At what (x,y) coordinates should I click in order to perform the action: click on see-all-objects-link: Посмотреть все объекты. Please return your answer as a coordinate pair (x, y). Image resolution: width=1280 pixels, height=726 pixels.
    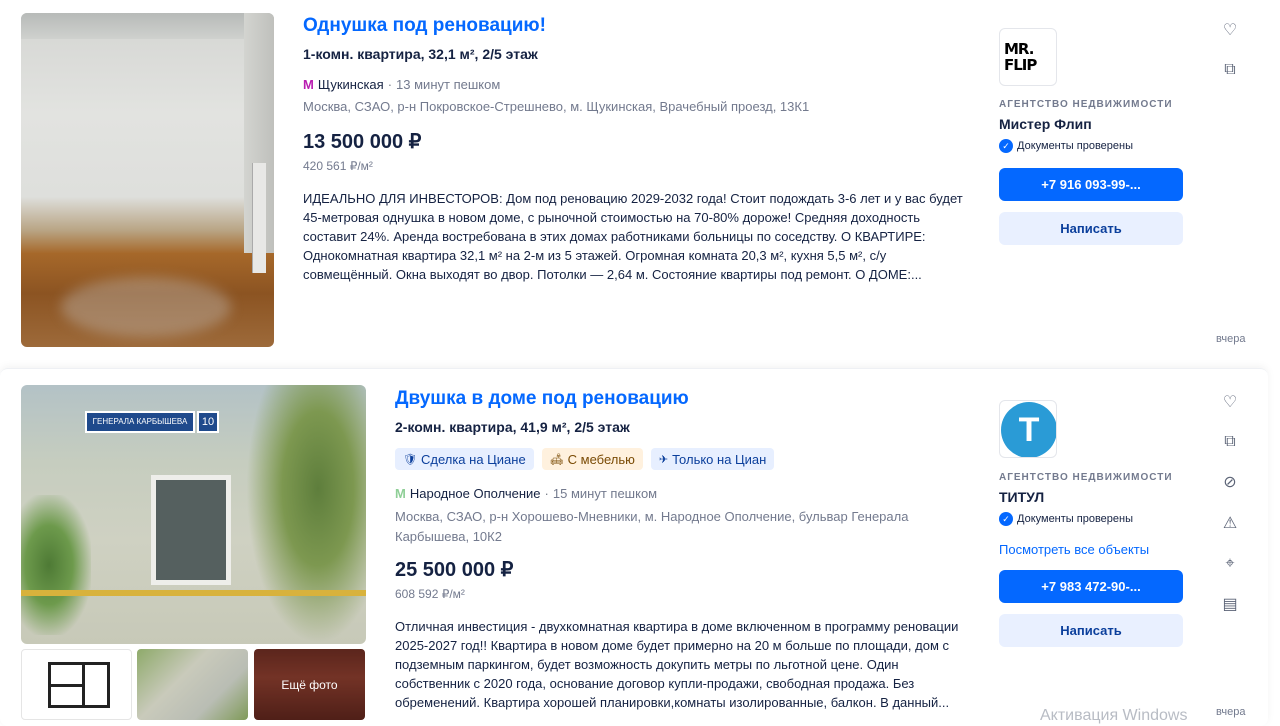
    Looking at the image, I should click on (1074, 549).